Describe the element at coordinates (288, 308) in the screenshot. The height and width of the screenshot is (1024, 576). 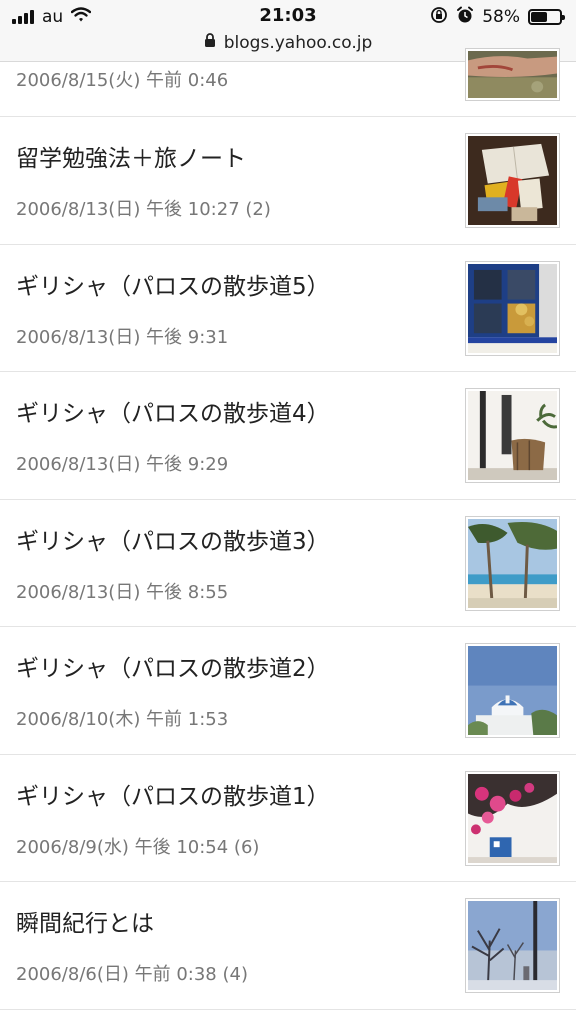
I see `post-item: ギリシャ（パロスの散歩道5） 2006/8/13(日) 午後 9:31` at that location.